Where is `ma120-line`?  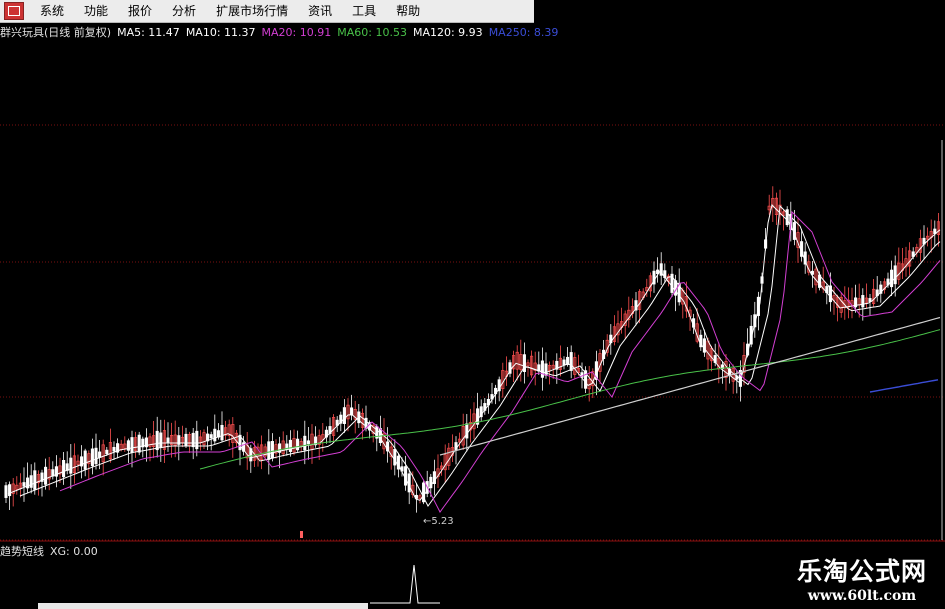 ma120-line is located at coordinates (690, 386).